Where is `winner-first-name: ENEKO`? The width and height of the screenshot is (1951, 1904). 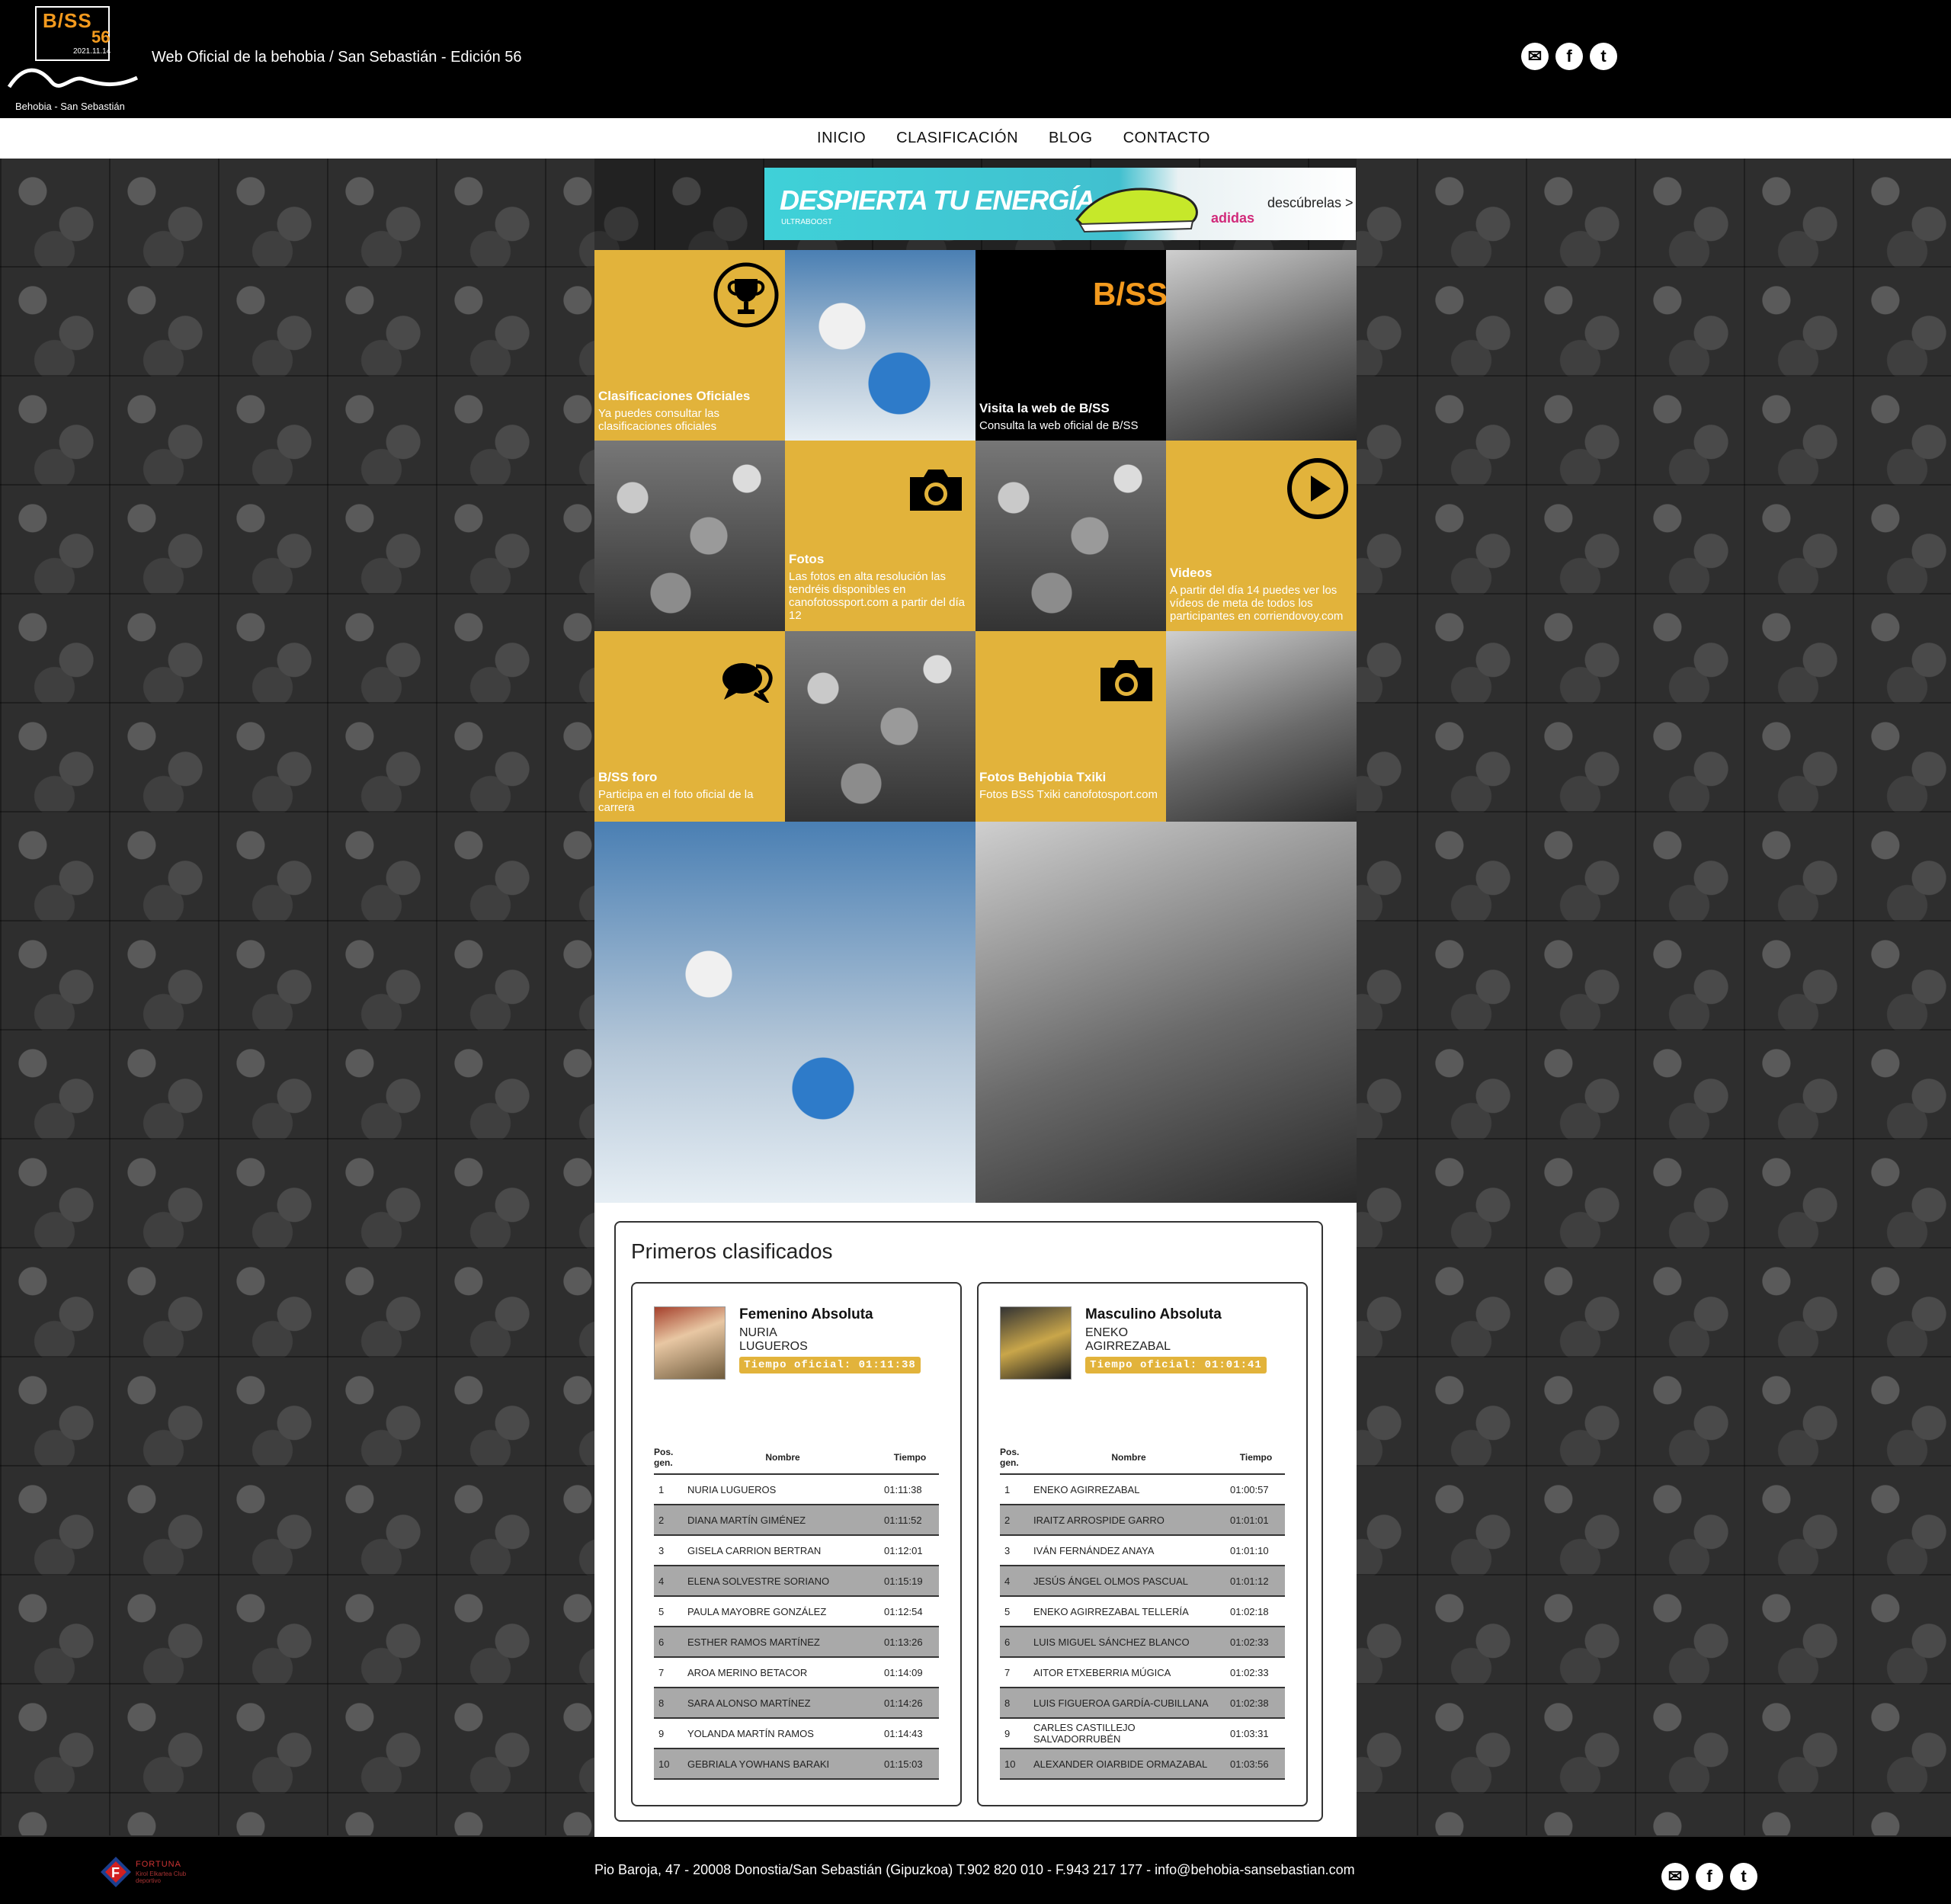 winner-first-name: ENEKO is located at coordinates (1107, 1333).